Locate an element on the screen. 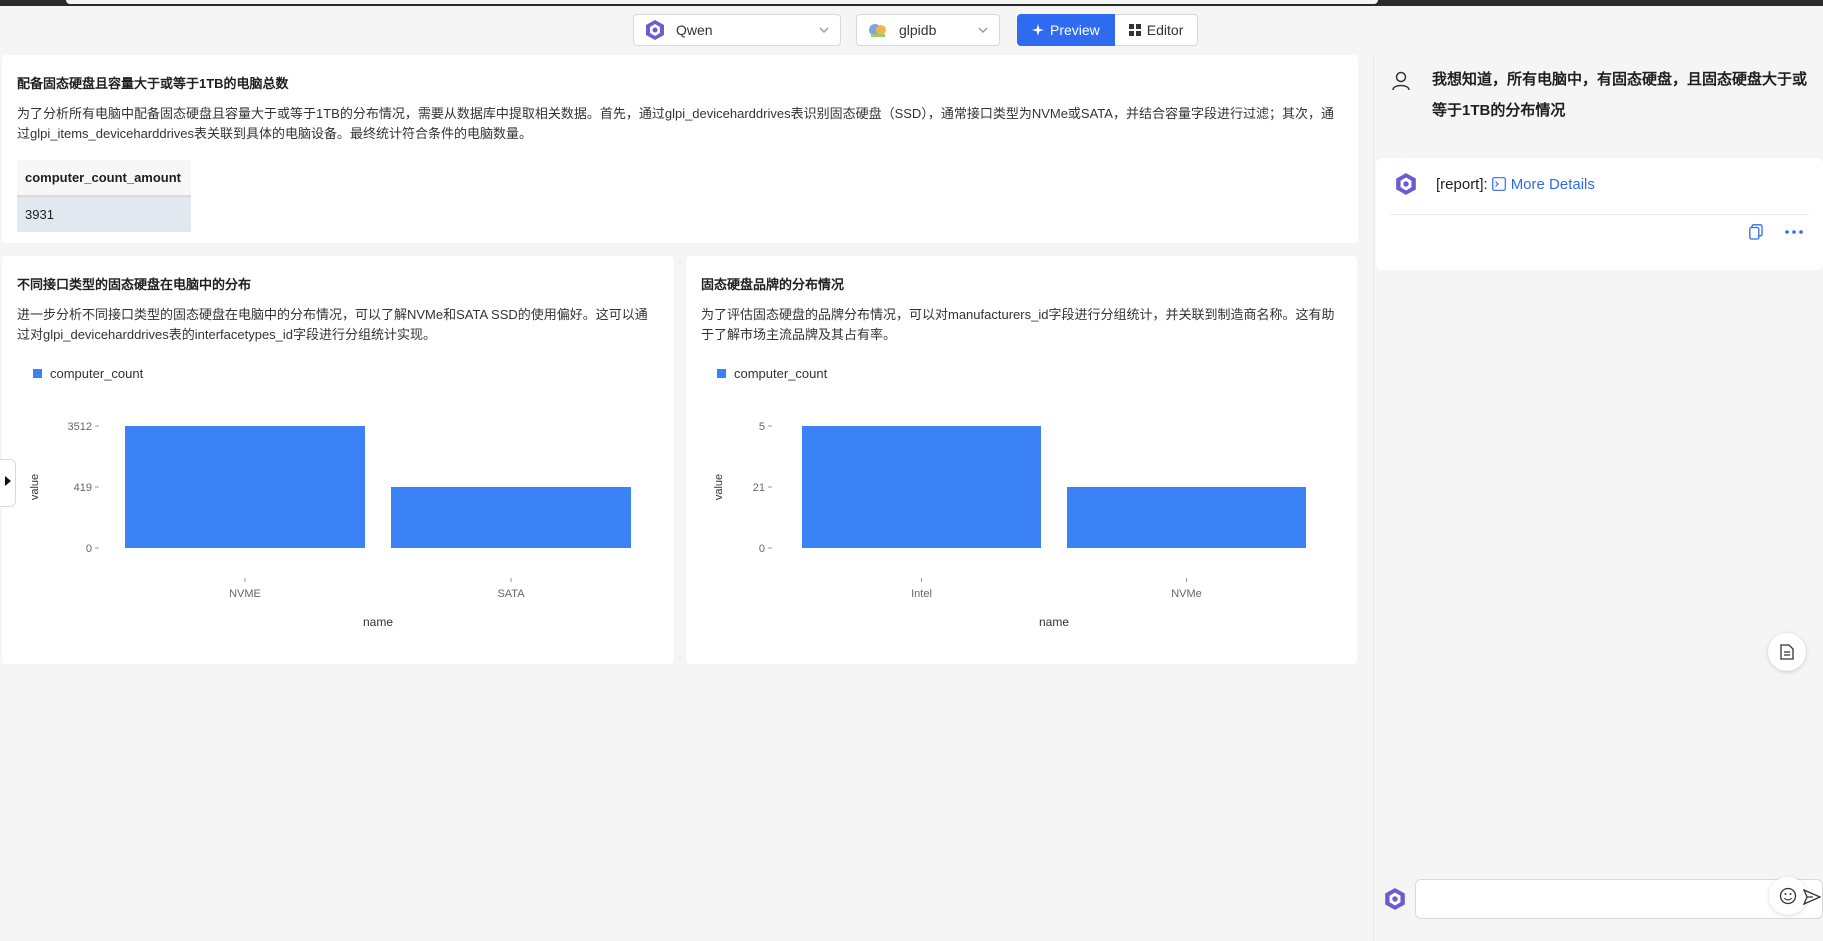 The image size is (1823, 941). chat-input is located at coordinates (1619, 899).